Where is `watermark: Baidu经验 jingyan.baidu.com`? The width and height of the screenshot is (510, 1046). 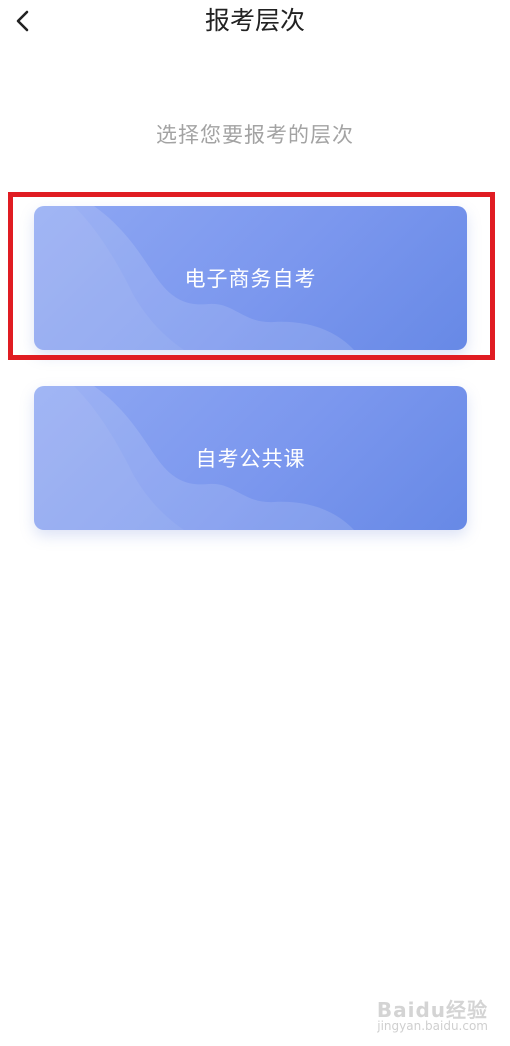
watermark: Baidu经验 jingyan.baidu.com is located at coordinates (432, 1016).